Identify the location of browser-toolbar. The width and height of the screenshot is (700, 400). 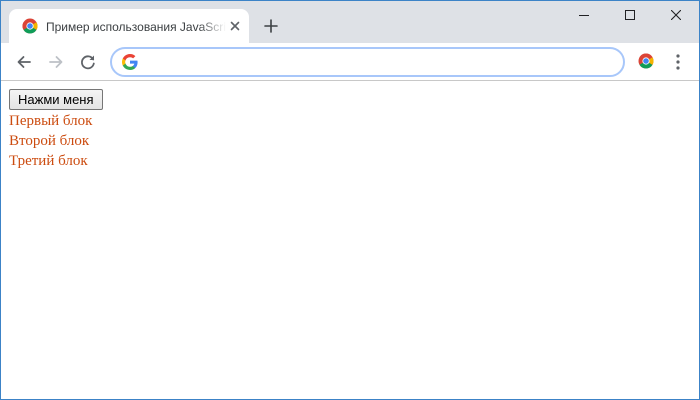
(350, 62).